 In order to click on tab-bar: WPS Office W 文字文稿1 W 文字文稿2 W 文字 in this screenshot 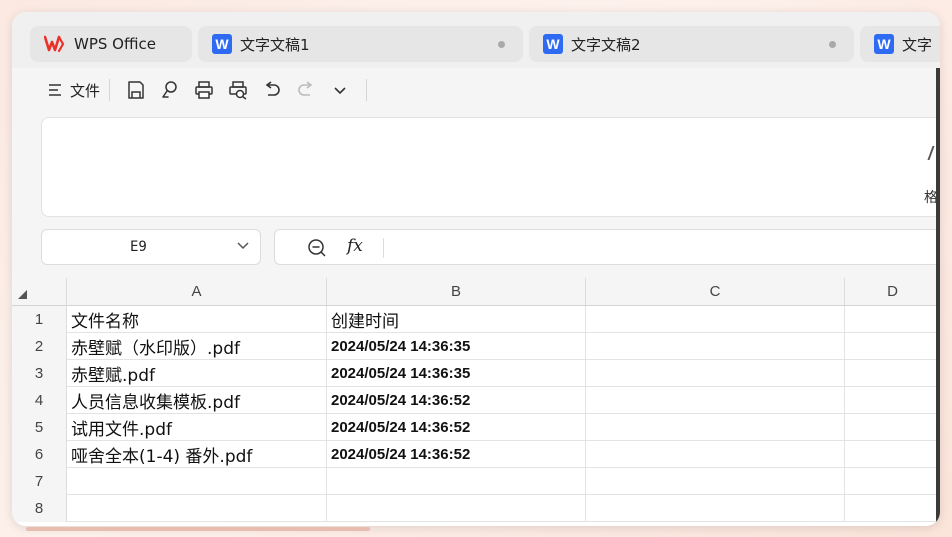, I will do `click(476, 40)`.